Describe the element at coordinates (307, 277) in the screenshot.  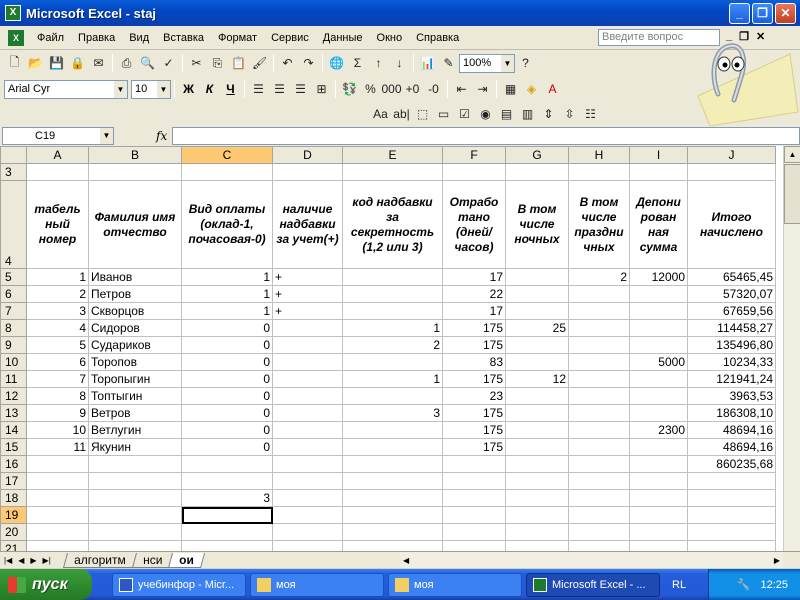
I see `cell-d5: +` at that location.